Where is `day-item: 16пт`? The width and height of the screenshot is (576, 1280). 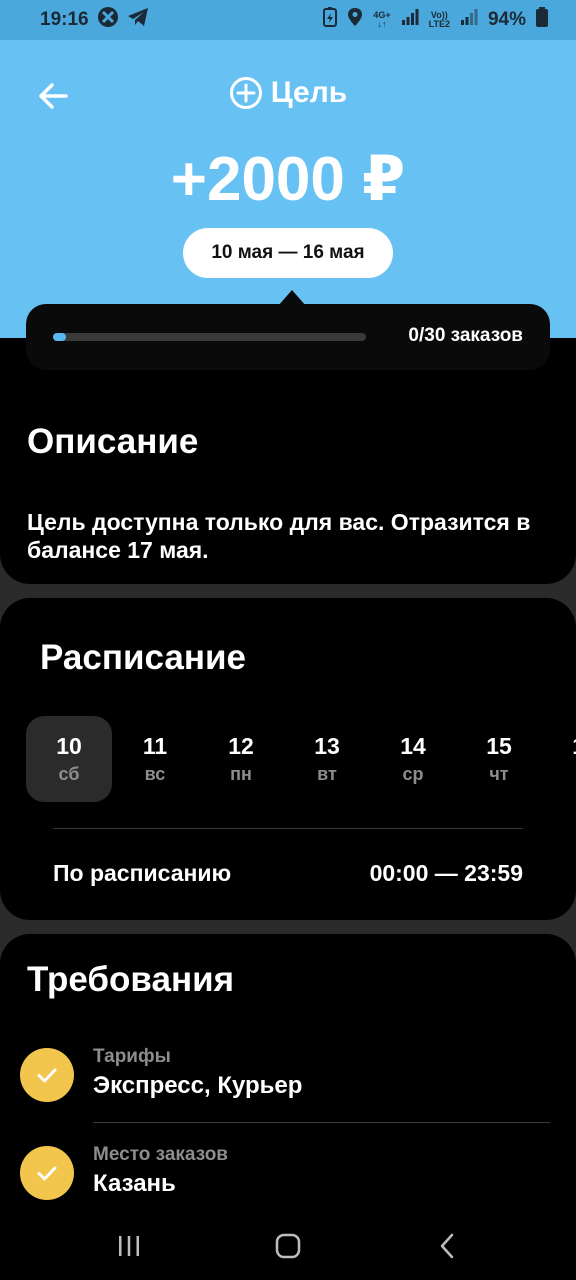 day-item: 16пт is located at coordinates (559, 759).